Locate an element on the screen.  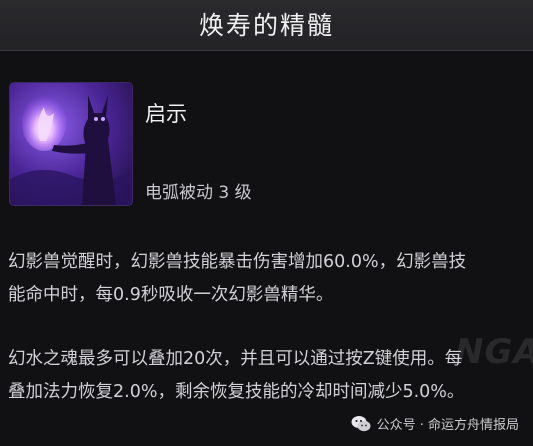
tooltip-title: 焕寿的精髓 is located at coordinates (266, 25).